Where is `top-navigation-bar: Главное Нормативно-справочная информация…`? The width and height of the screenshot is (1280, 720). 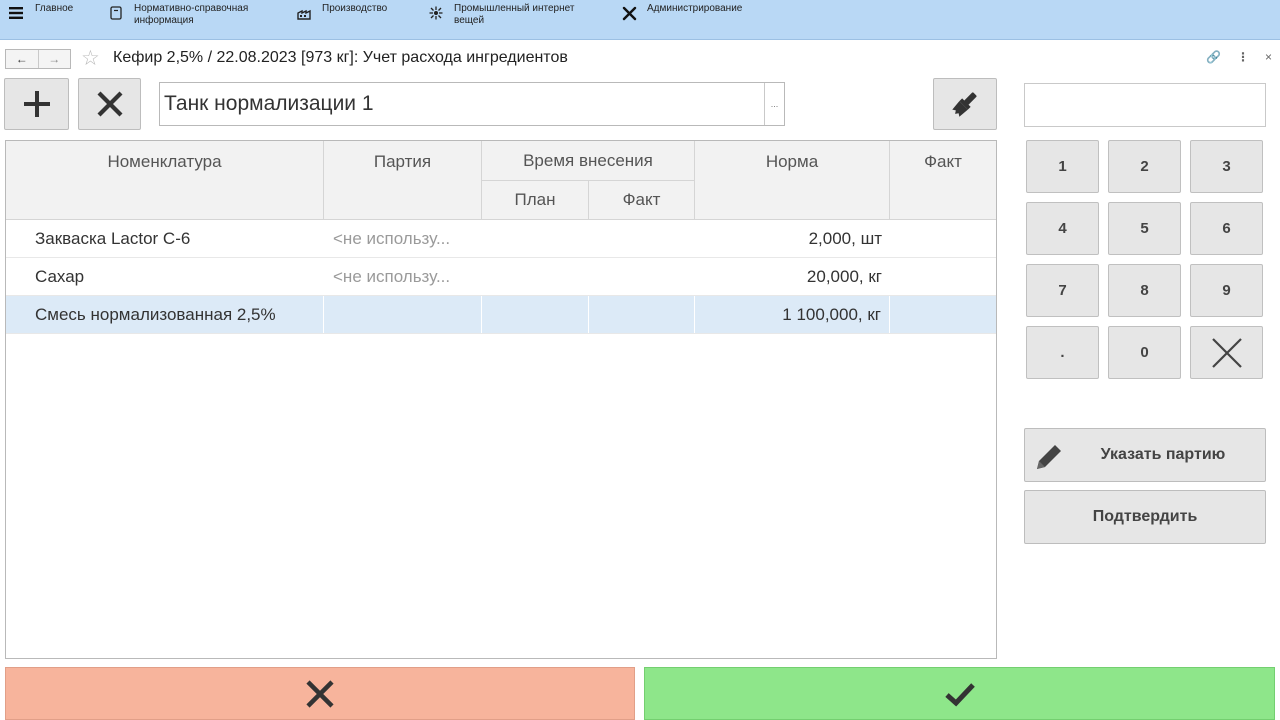 top-navigation-bar: Главное Нормативно-справочная информация… is located at coordinates (640, 20).